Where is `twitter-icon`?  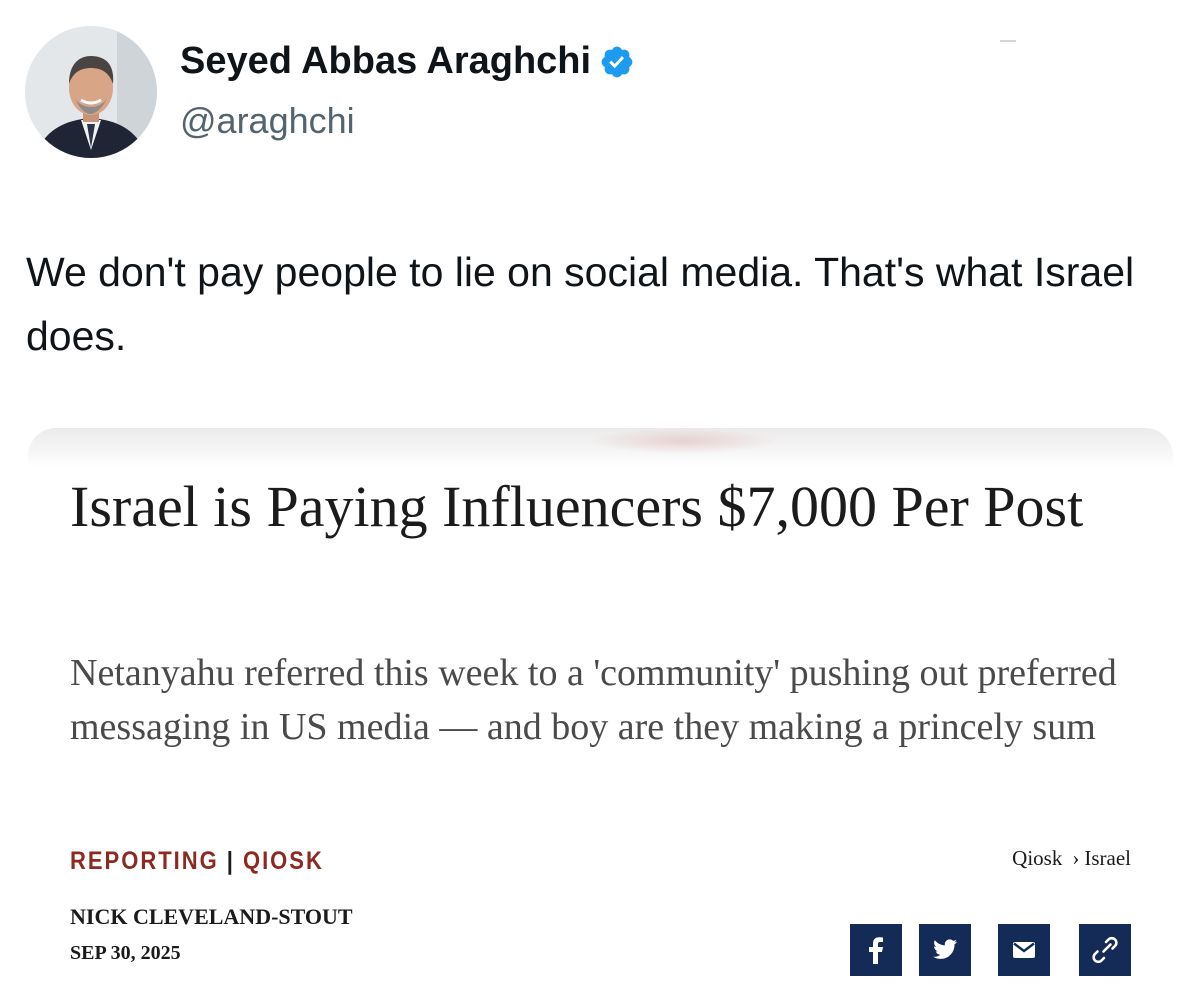
twitter-icon is located at coordinates (945, 949).